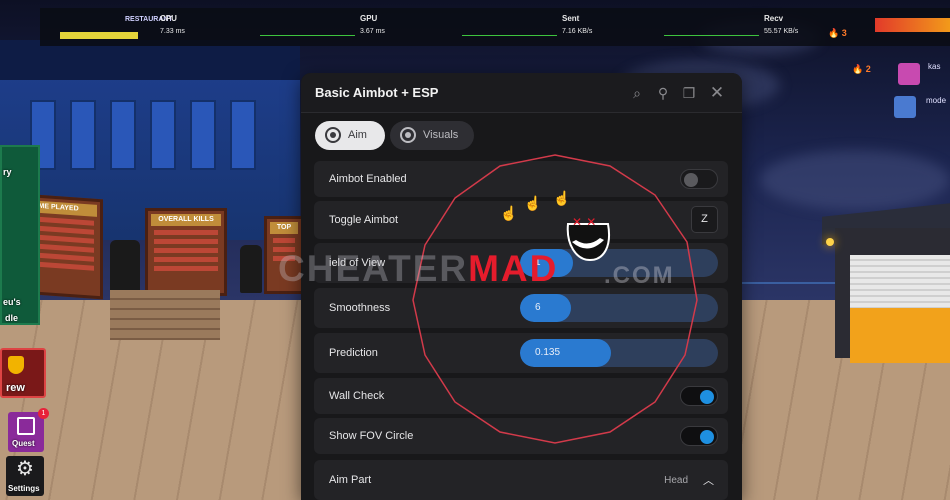 The image size is (950, 500). I want to click on watermark: CHEATERMAD .COM, so click(475, 269).